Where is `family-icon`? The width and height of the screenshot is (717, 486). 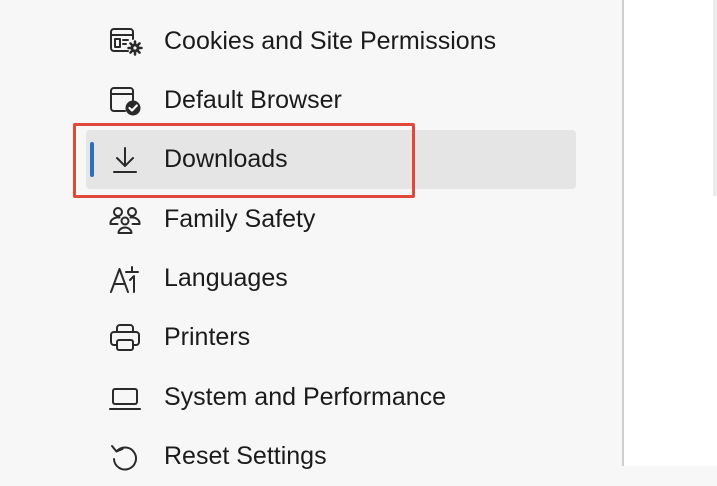 family-icon is located at coordinates (126, 220).